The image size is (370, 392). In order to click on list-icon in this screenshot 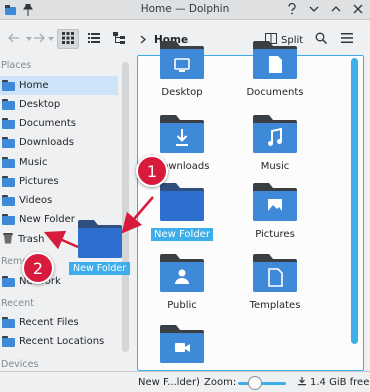, I will do `click(94, 39)`.